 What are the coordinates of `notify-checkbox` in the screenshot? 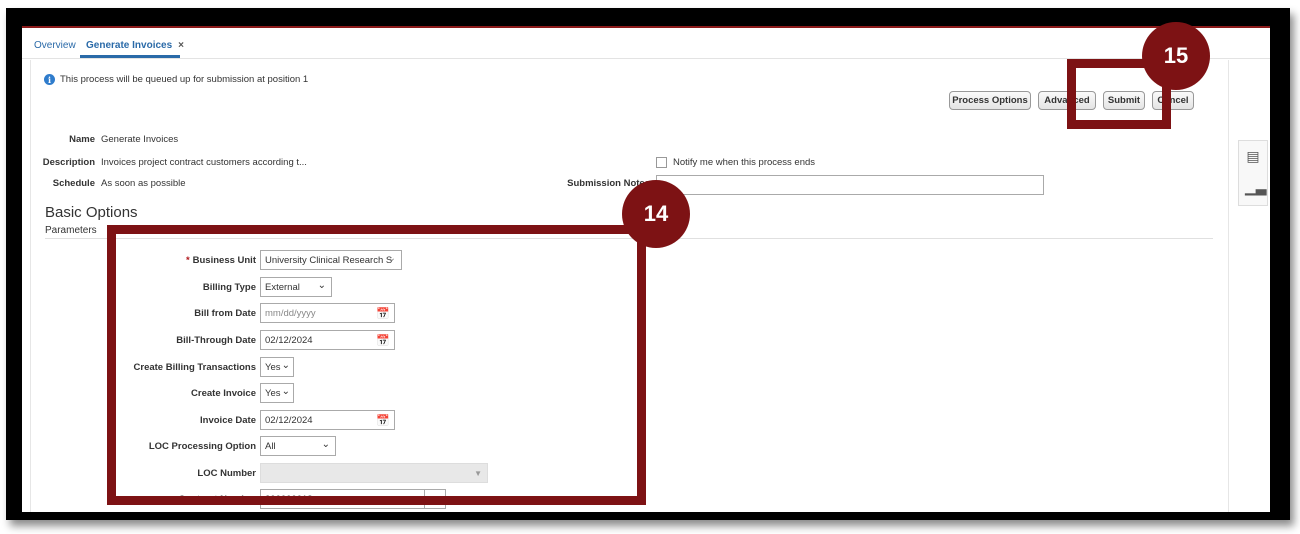 It's located at (661, 162).